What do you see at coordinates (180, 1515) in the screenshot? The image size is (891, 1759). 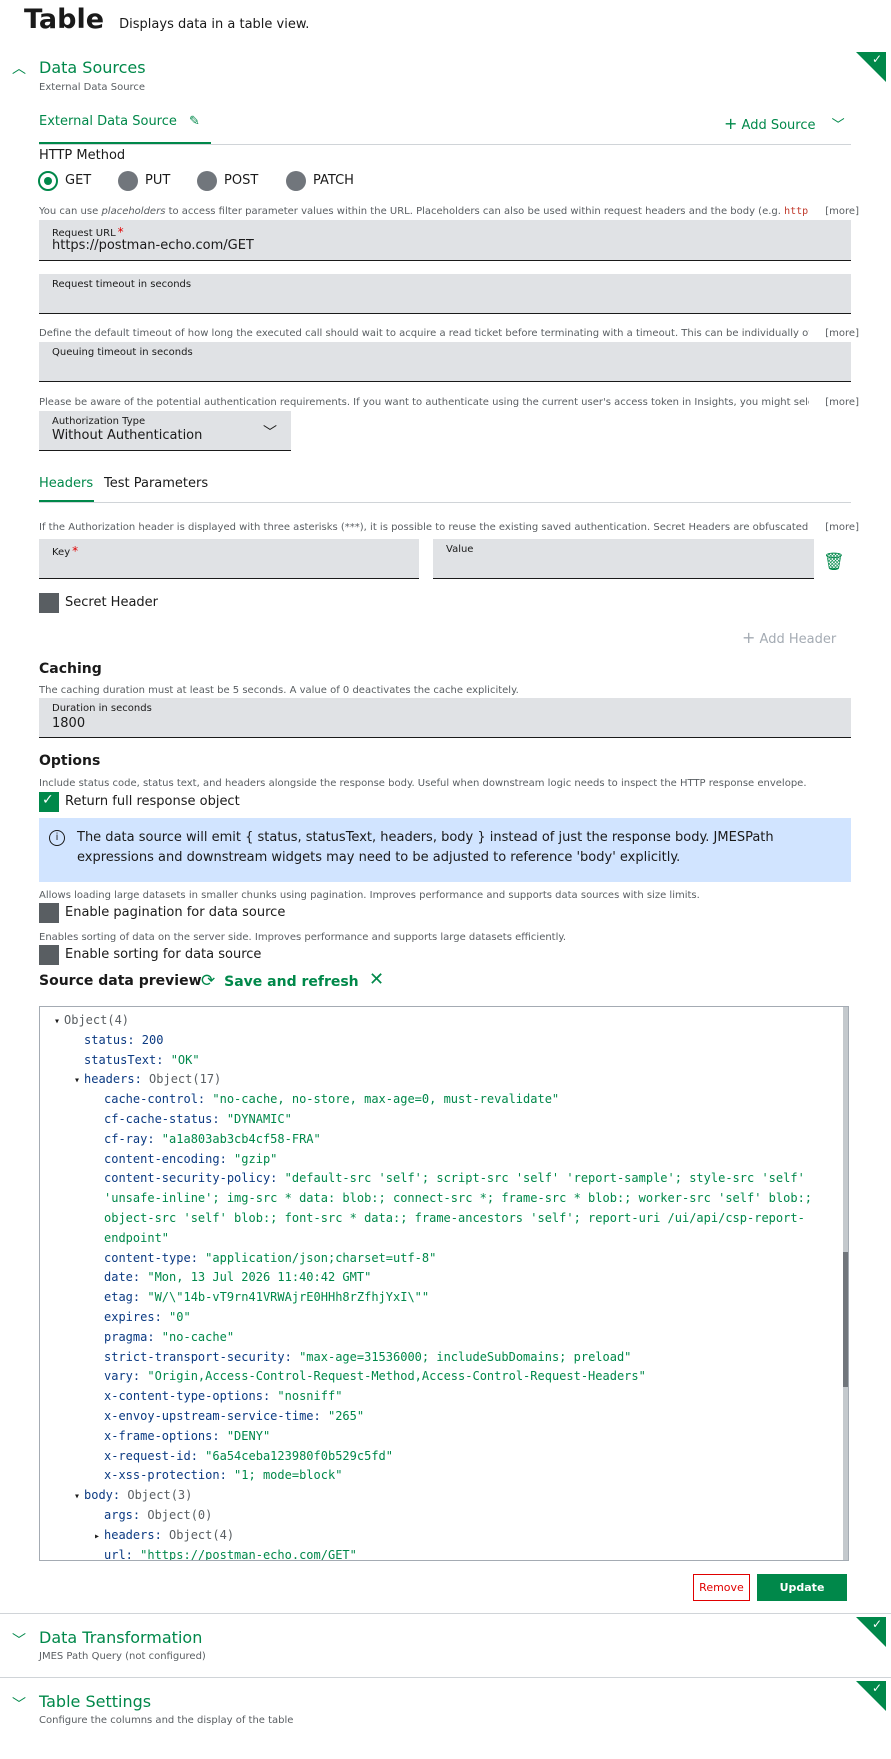 I see `json-value: Object(0)` at bounding box center [180, 1515].